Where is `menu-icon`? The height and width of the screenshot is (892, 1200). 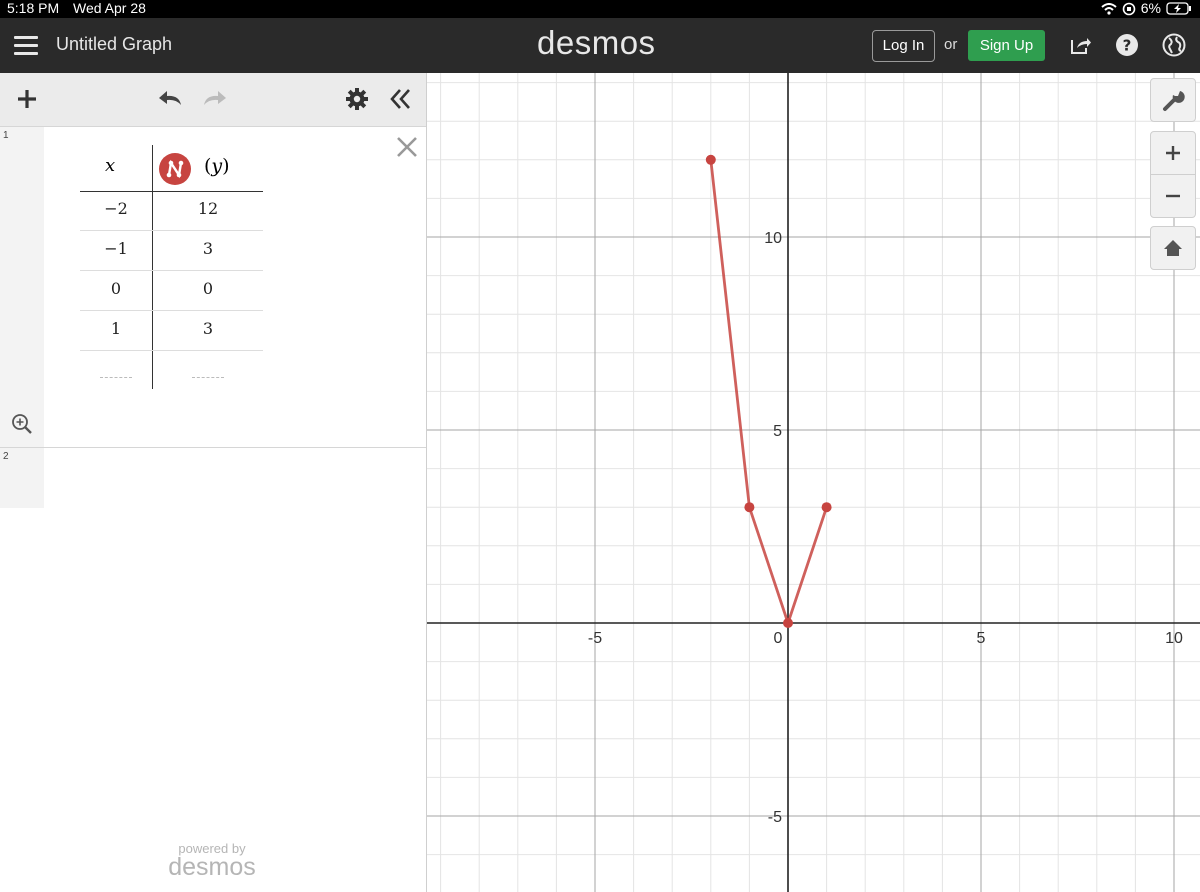
menu-icon is located at coordinates (26, 46).